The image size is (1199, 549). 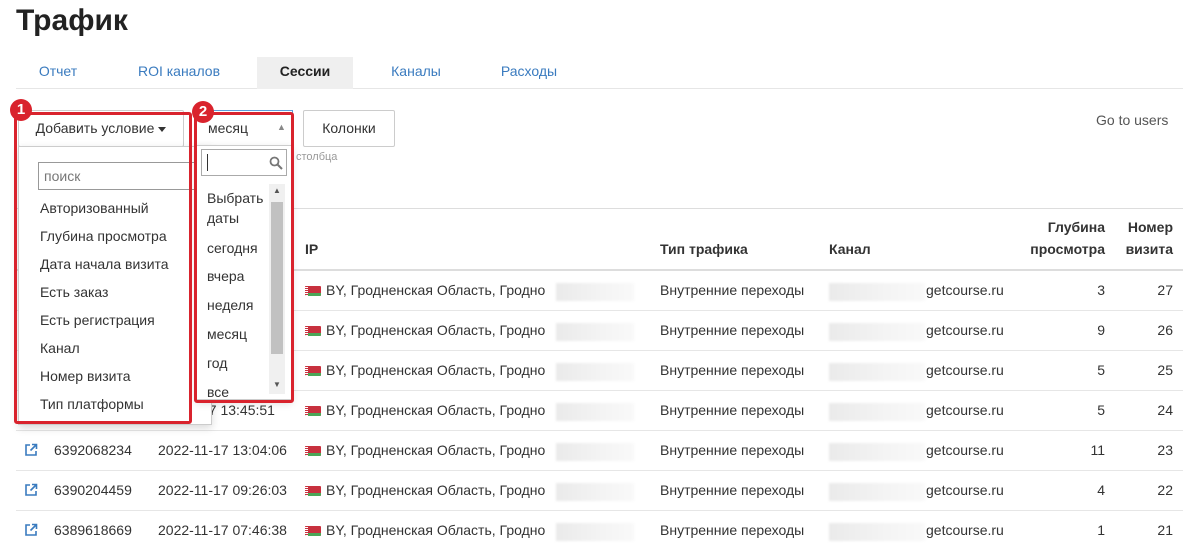 What do you see at coordinates (416, 73) in the screenshot?
I see `tab-channels: Каналы` at bounding box center [416, 73].